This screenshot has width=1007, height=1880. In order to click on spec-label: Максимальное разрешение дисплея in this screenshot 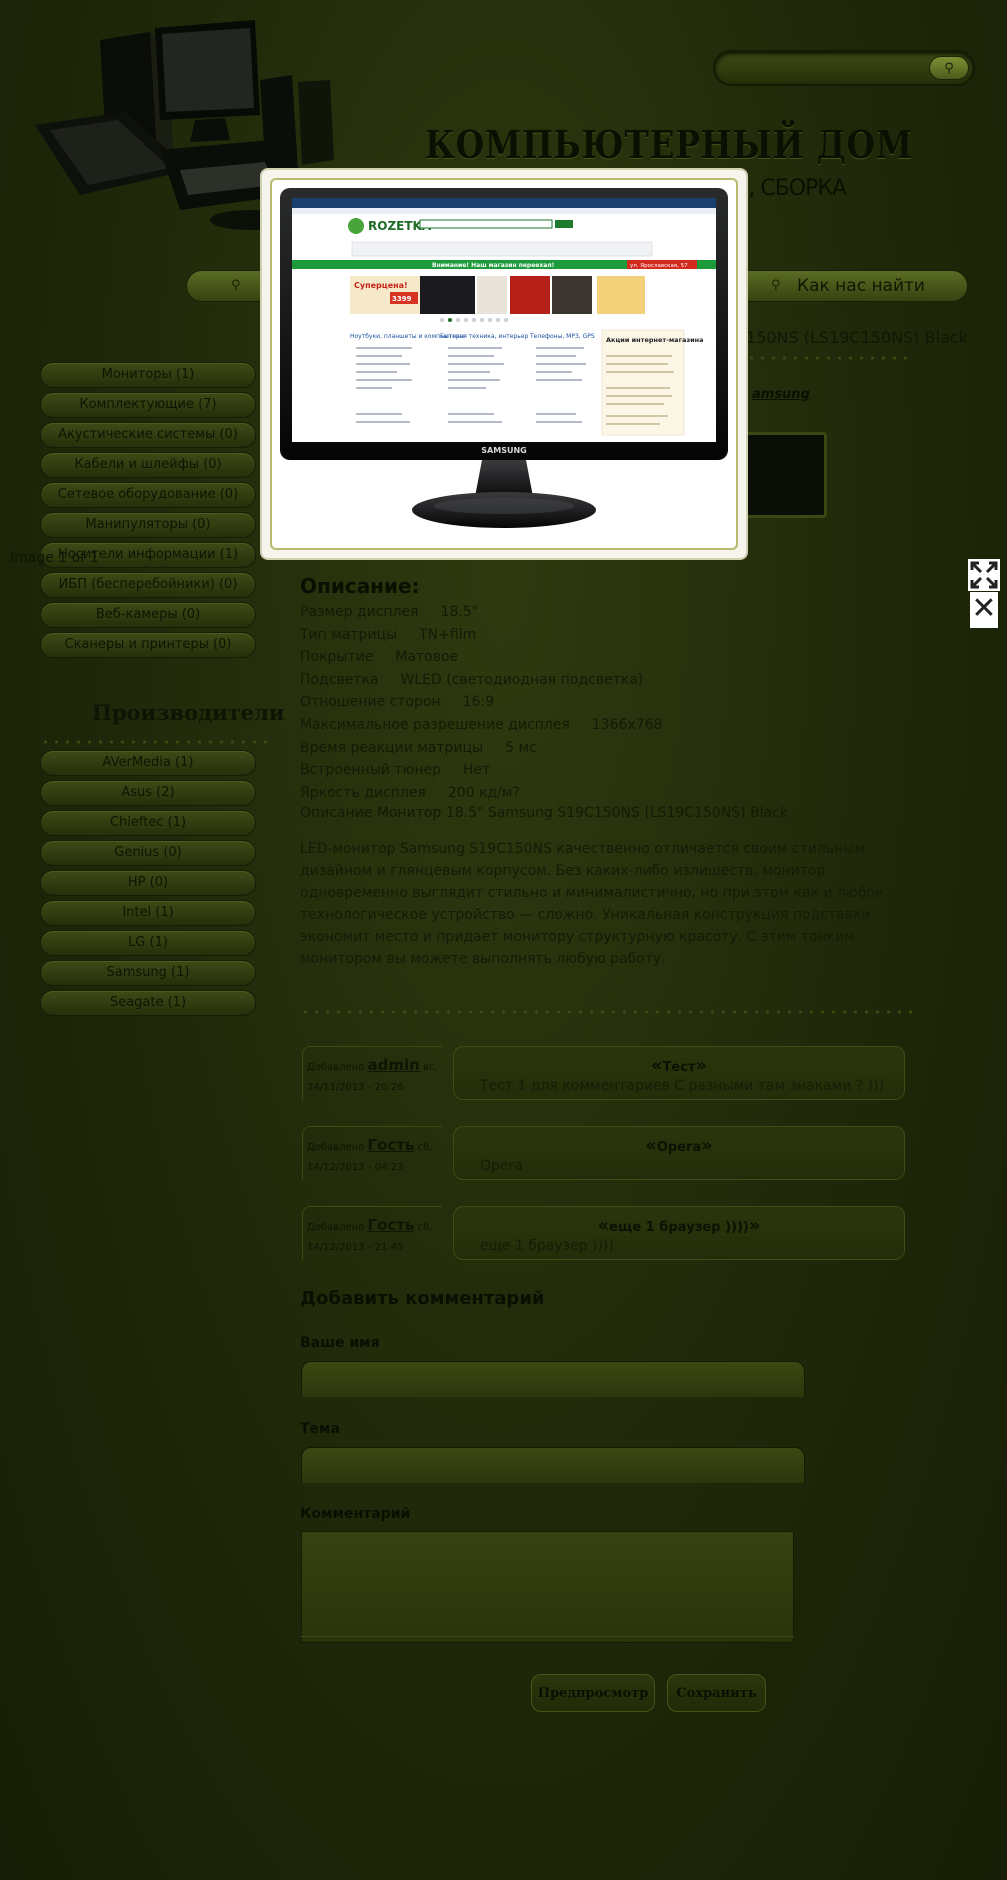, I will do `click(435, 725)`.